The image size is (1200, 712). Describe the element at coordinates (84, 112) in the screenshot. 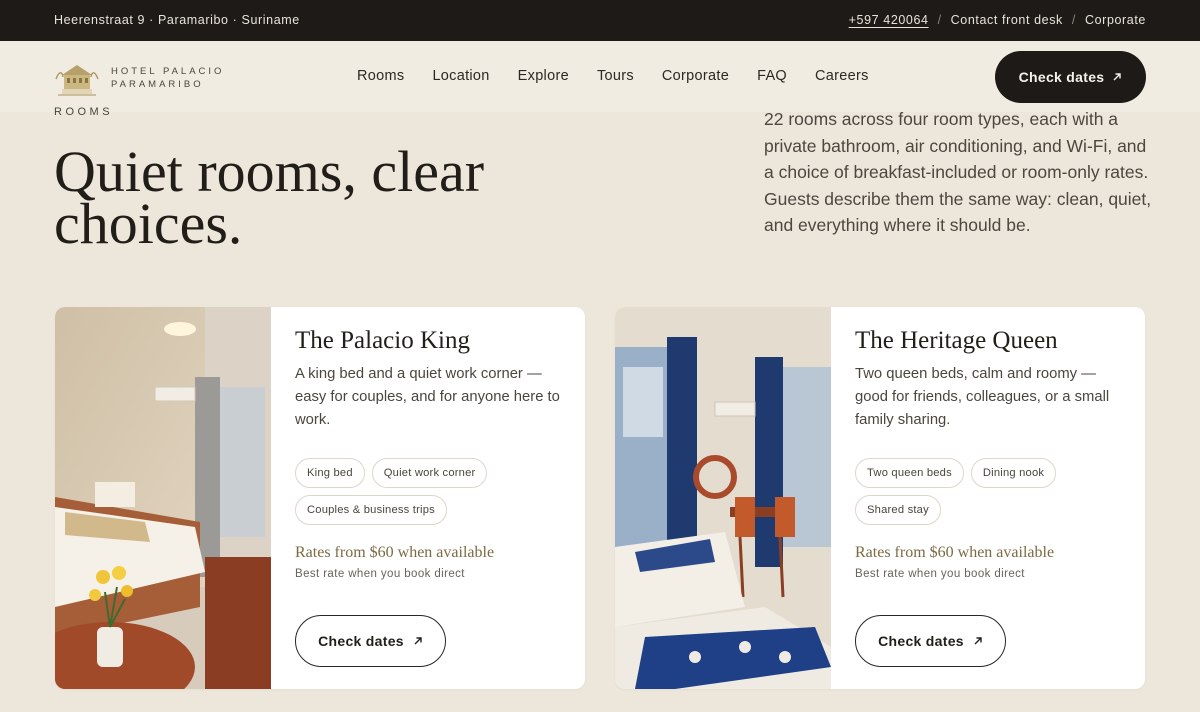

I see `section-eyebrow: ROOMS` at that location.